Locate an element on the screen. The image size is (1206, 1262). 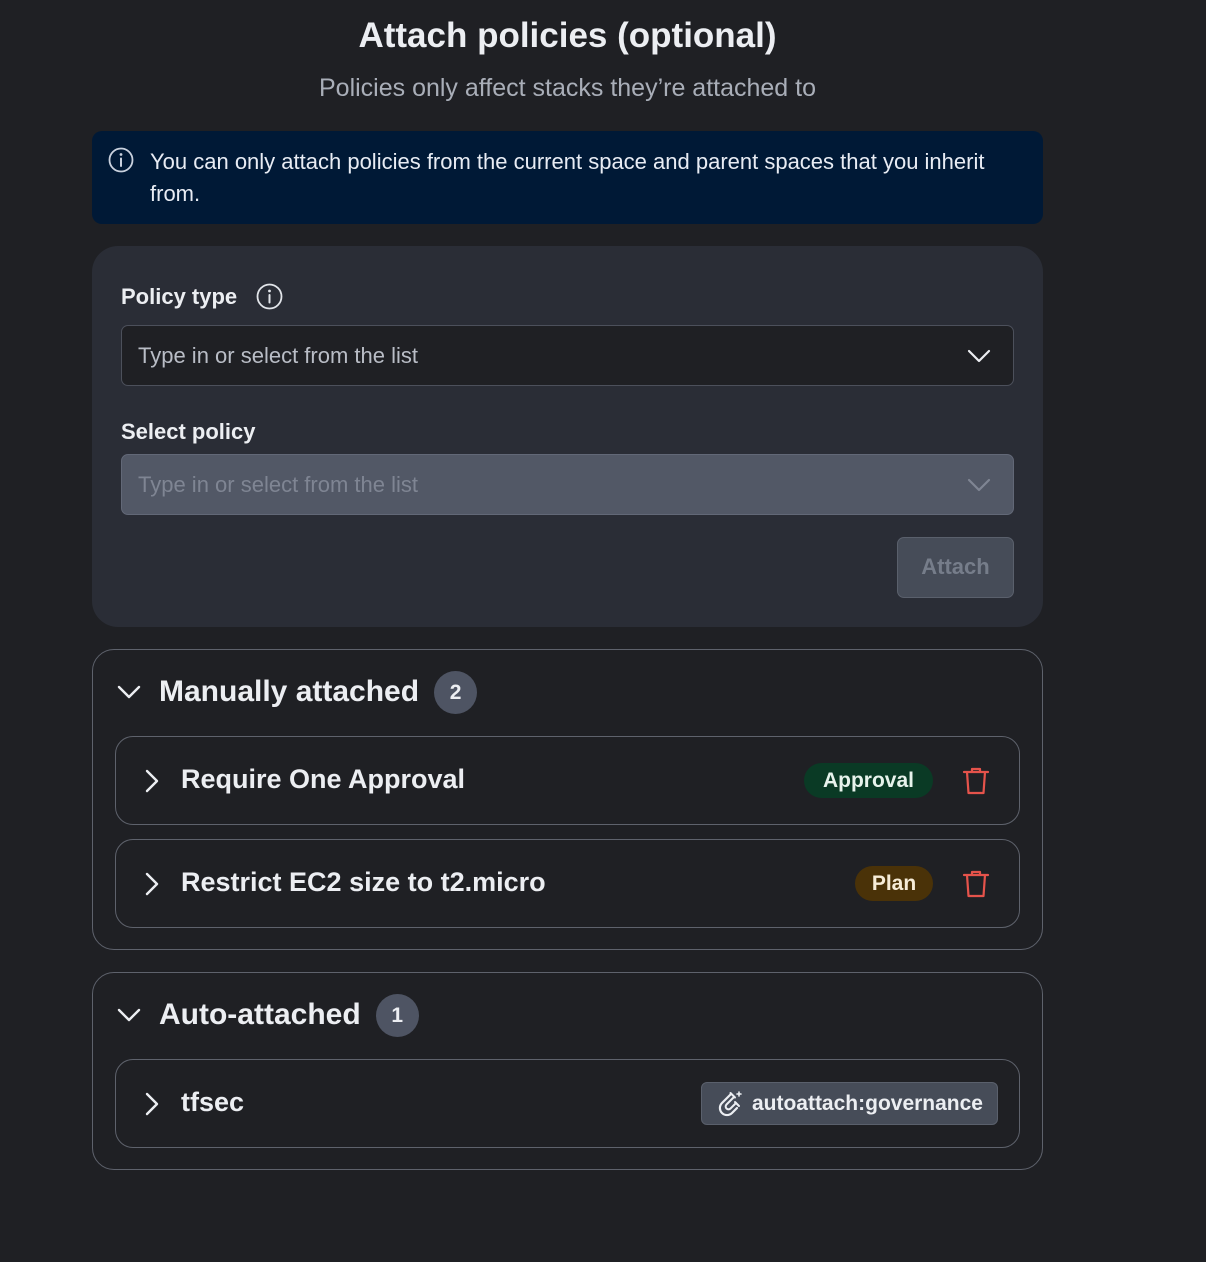
magnet-icon is located at coordinates (730, 1104).